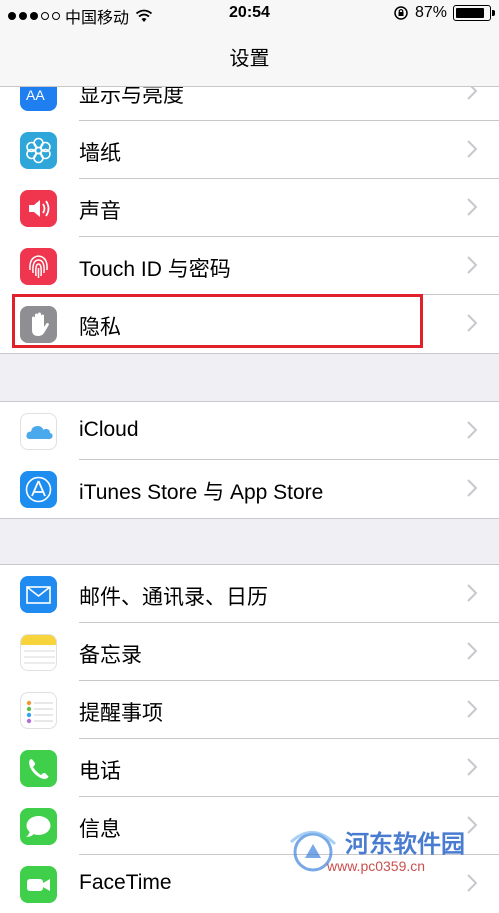  Describe the element at coordinates (201, 492) in the screenshot. I see `row-label: iTunes Store 与 App Store` at that location.